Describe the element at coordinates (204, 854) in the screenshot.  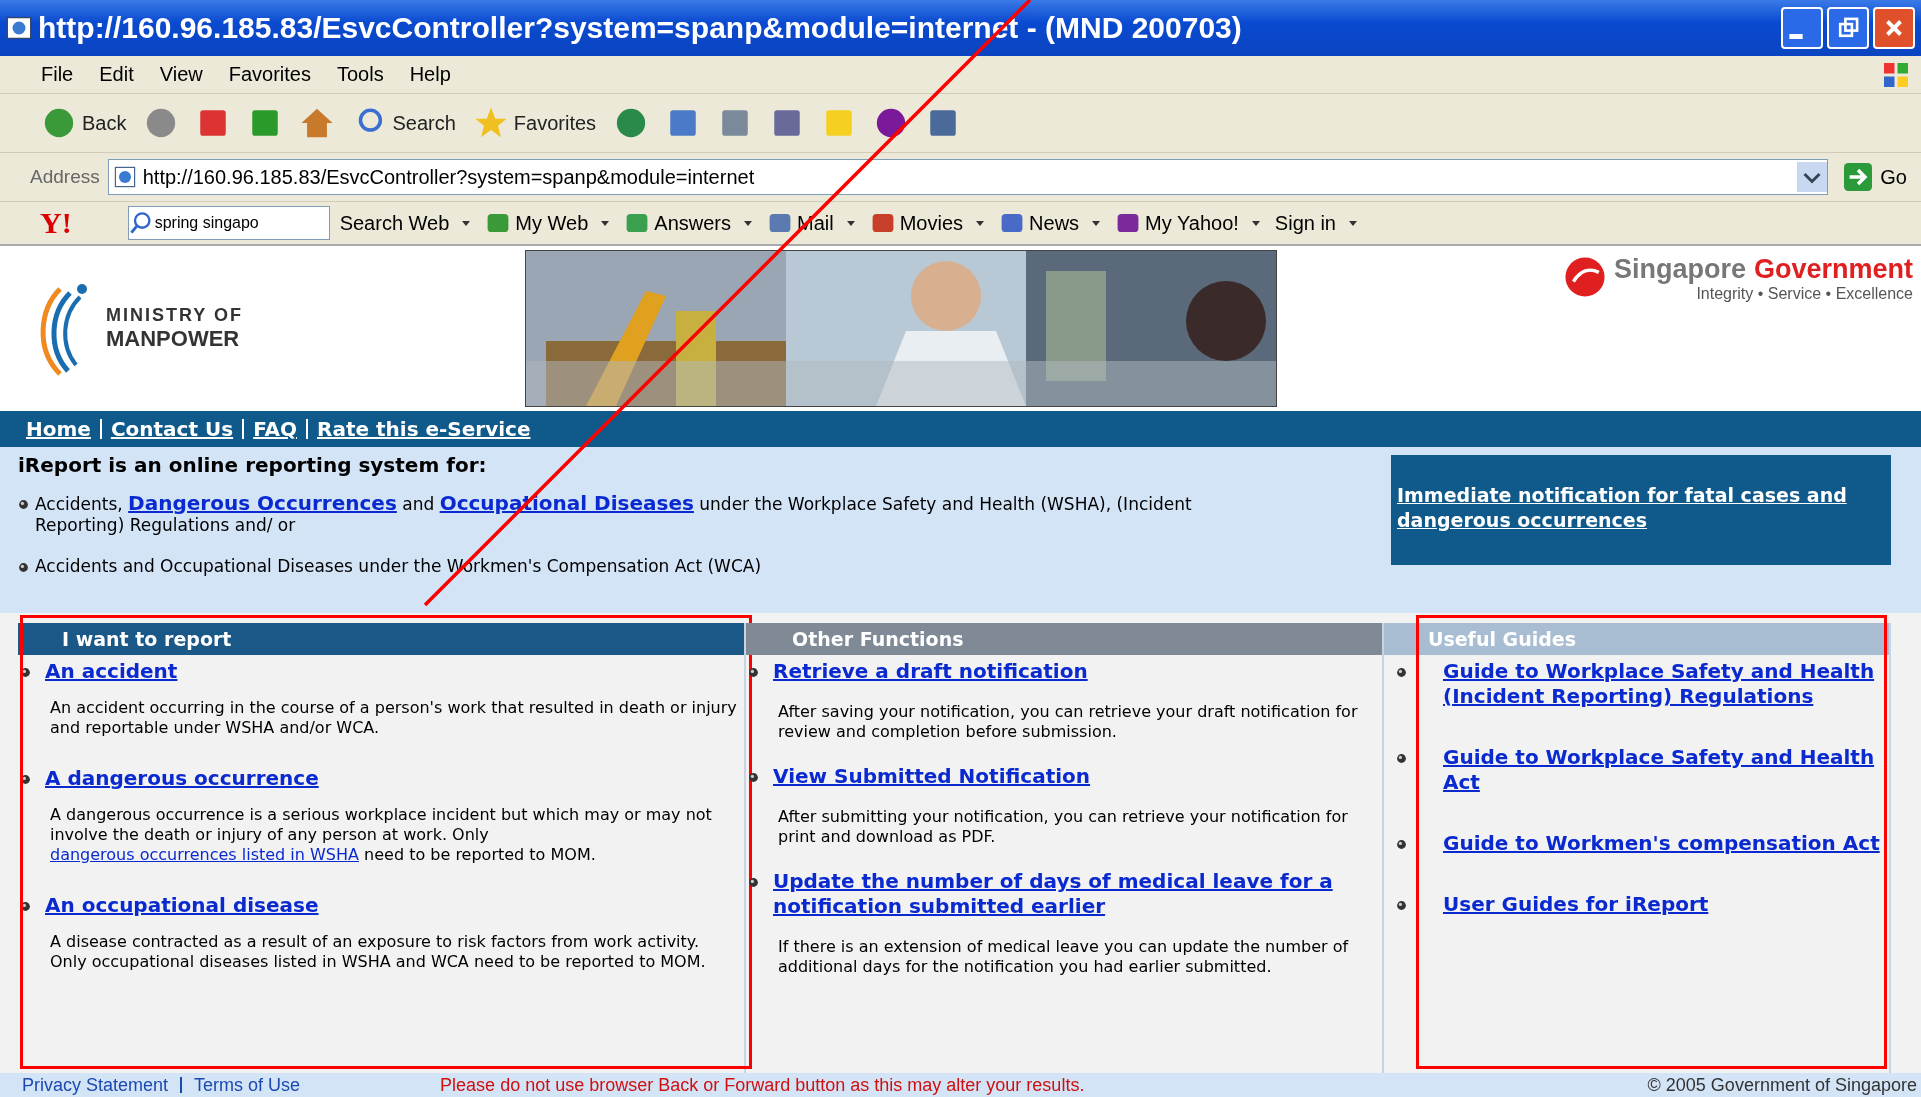
I see `description-link: dangerous occurrences listed in WSHA` at that location.